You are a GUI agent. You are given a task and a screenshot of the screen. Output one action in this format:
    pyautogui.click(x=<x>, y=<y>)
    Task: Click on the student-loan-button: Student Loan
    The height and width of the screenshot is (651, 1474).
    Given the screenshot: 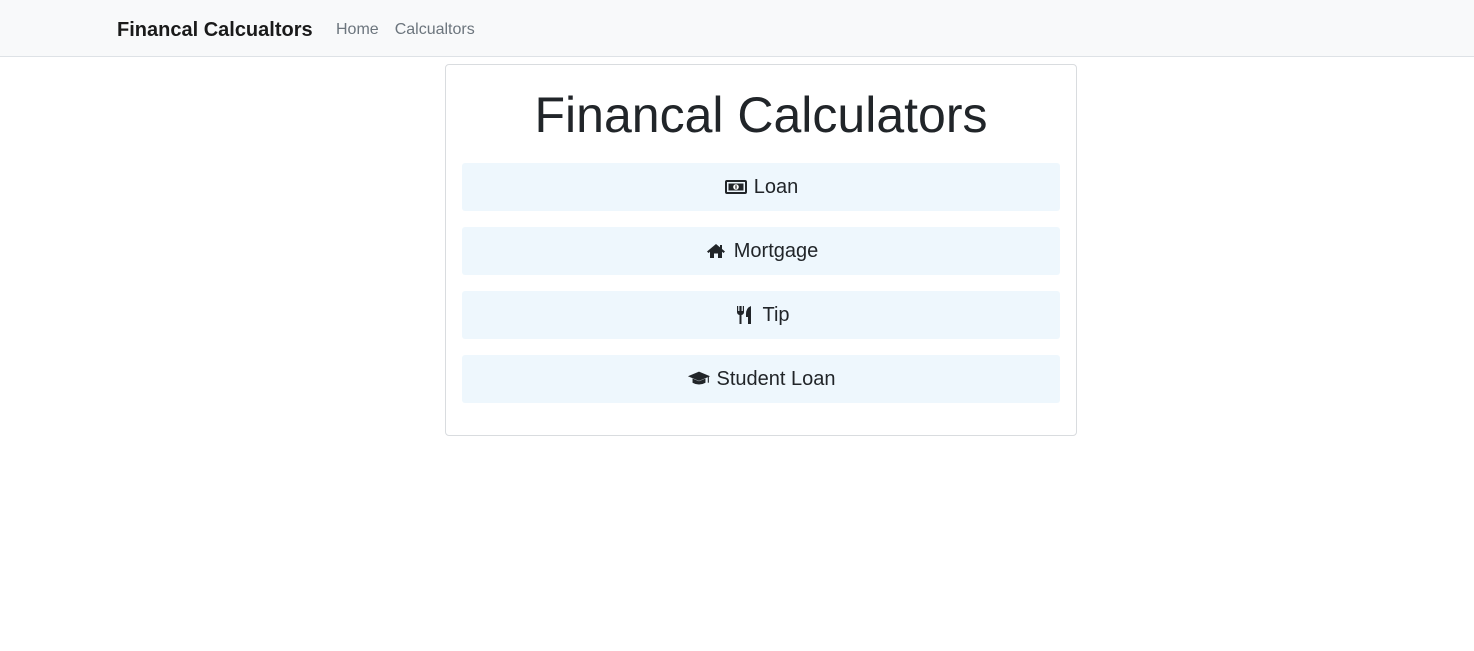 What is the action you would take?
    pyautogui.click(x=761, y=379)
    